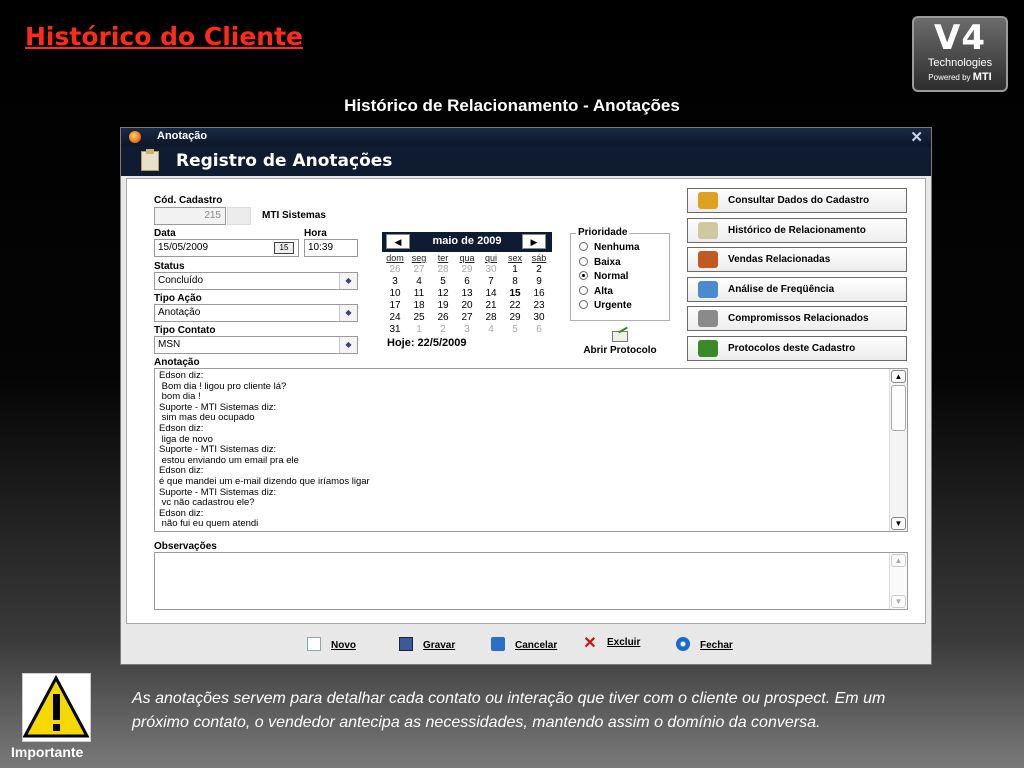 Image resolution: width=1024 pixels, height=768 pixels. Describe the element at coordinates (683, 644) in the screenshot. I see `exit-icon` at that location.